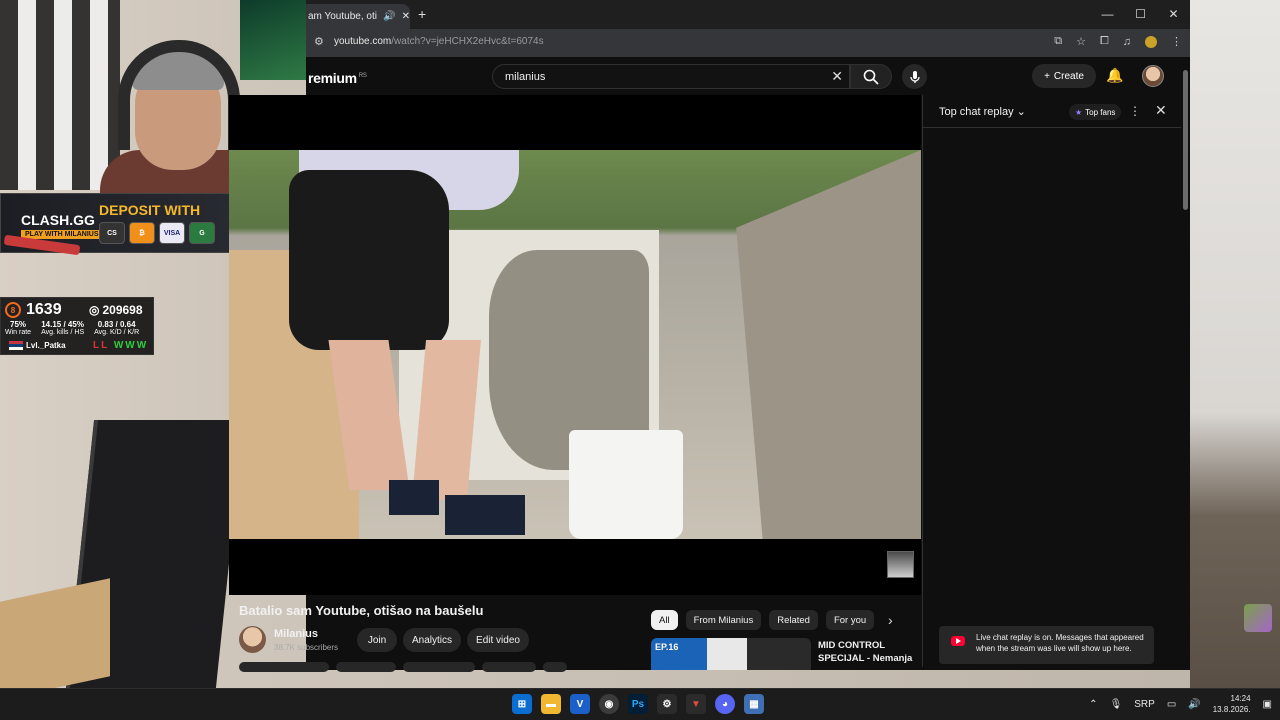 Image resolution: width=1280 pixels, height=720 pixels. What do you see at coordinates (1093, 704) in the screenshot?
I see `chevron-up-icon: ⌃` at bounding box center [1093, 704].